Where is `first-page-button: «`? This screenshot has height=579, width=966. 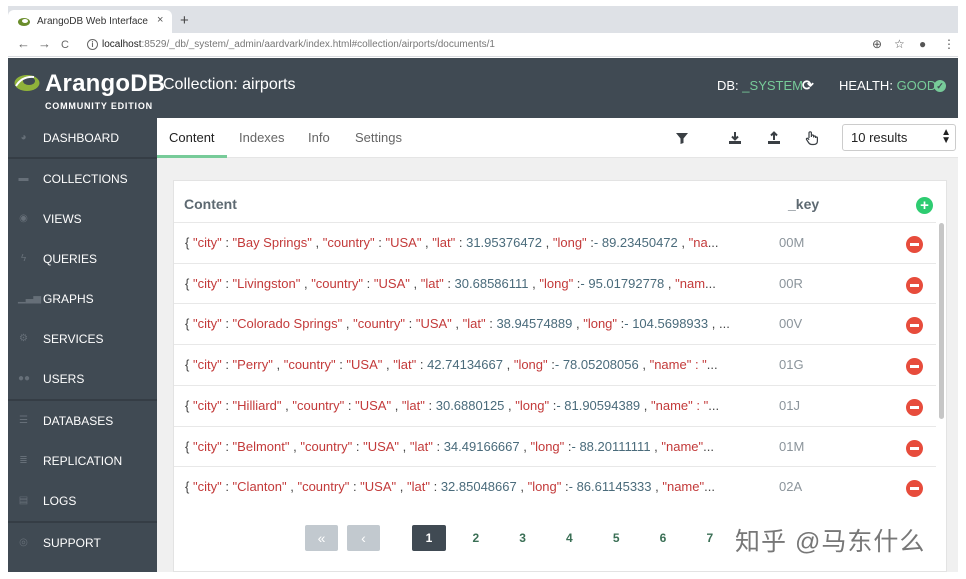
first-page-button: « is located at coordinates (321, 538).